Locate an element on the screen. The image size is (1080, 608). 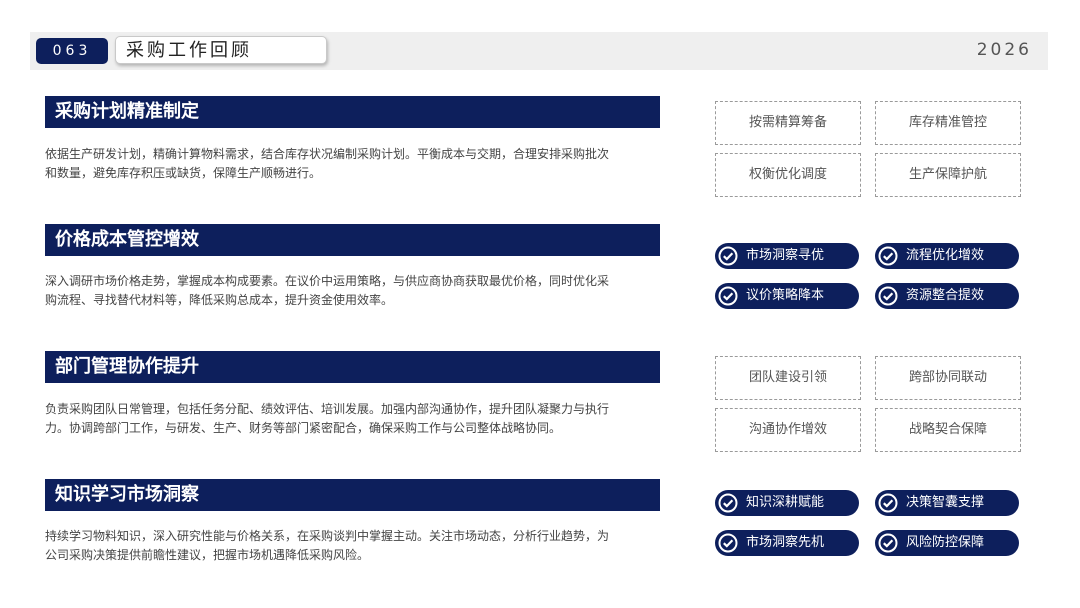
tag-pill: 市场洞察先机 is located at coordinates (787, 543).